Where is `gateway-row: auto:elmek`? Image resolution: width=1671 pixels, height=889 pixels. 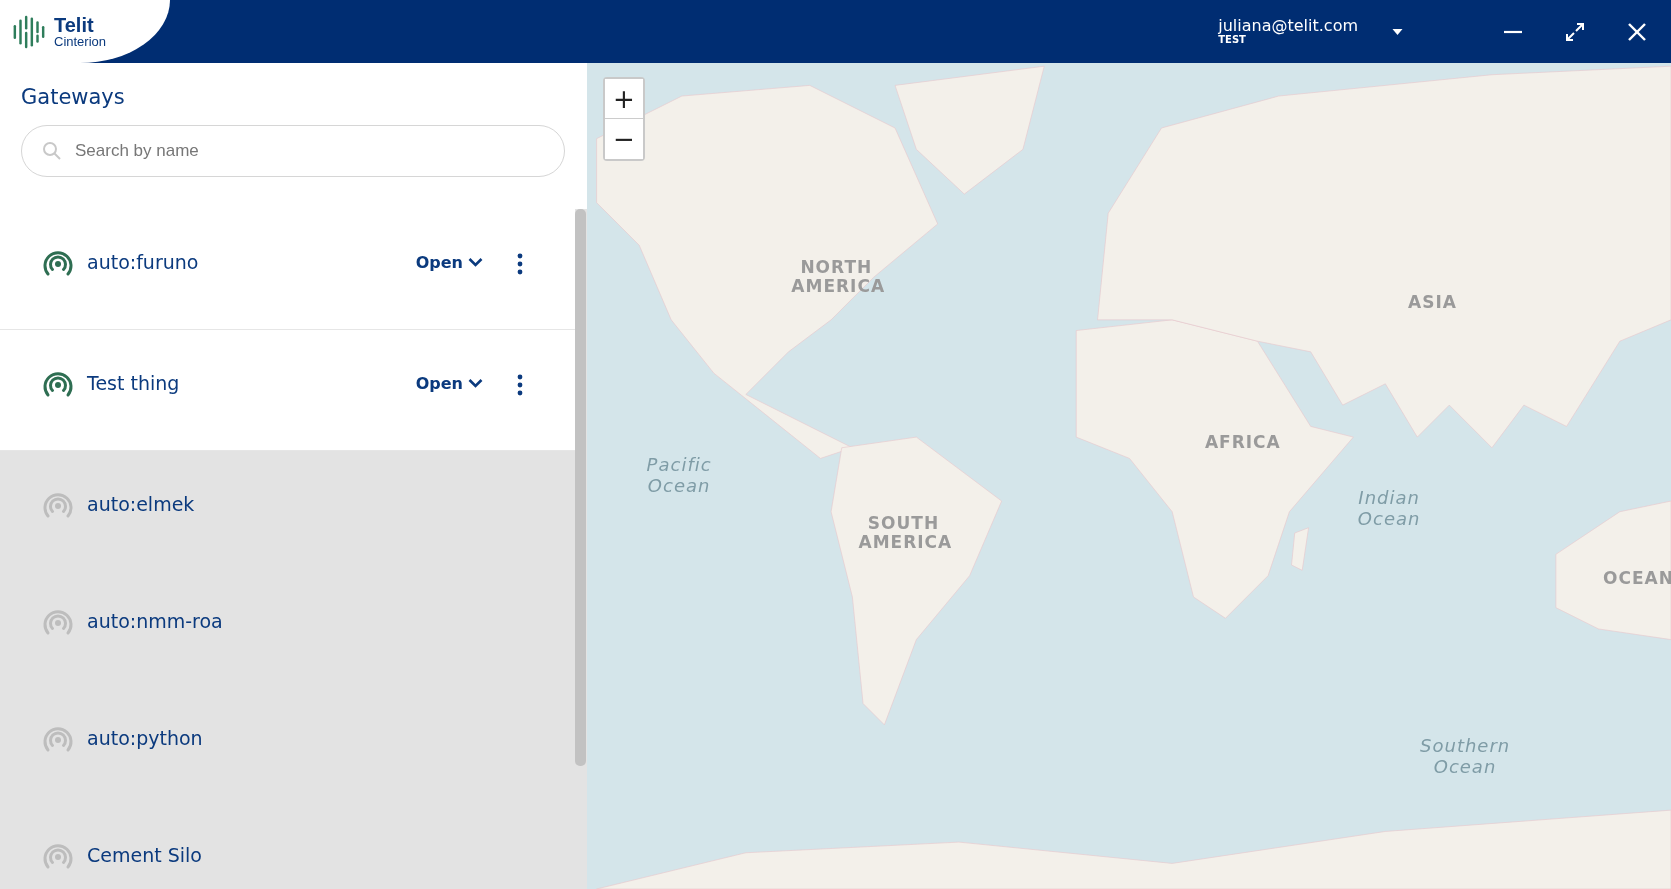 gateway-row: auto:elmek is located at coordinates (287, 509).